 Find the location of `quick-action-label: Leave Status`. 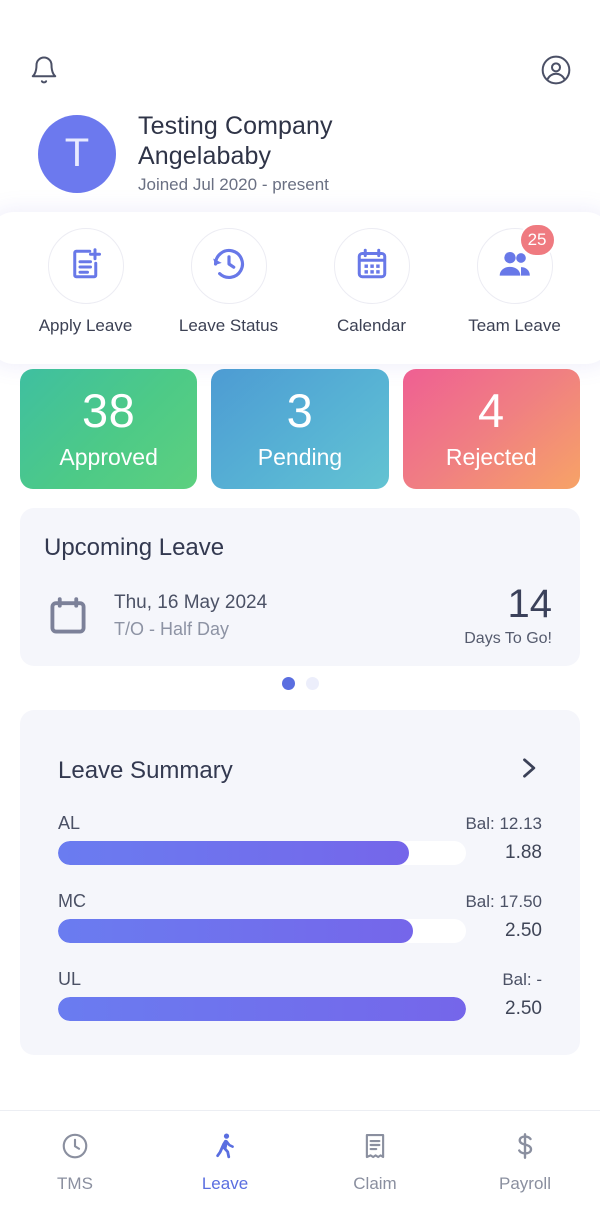

quick-action-label: Leave Status is located at coordinates (228, 325).